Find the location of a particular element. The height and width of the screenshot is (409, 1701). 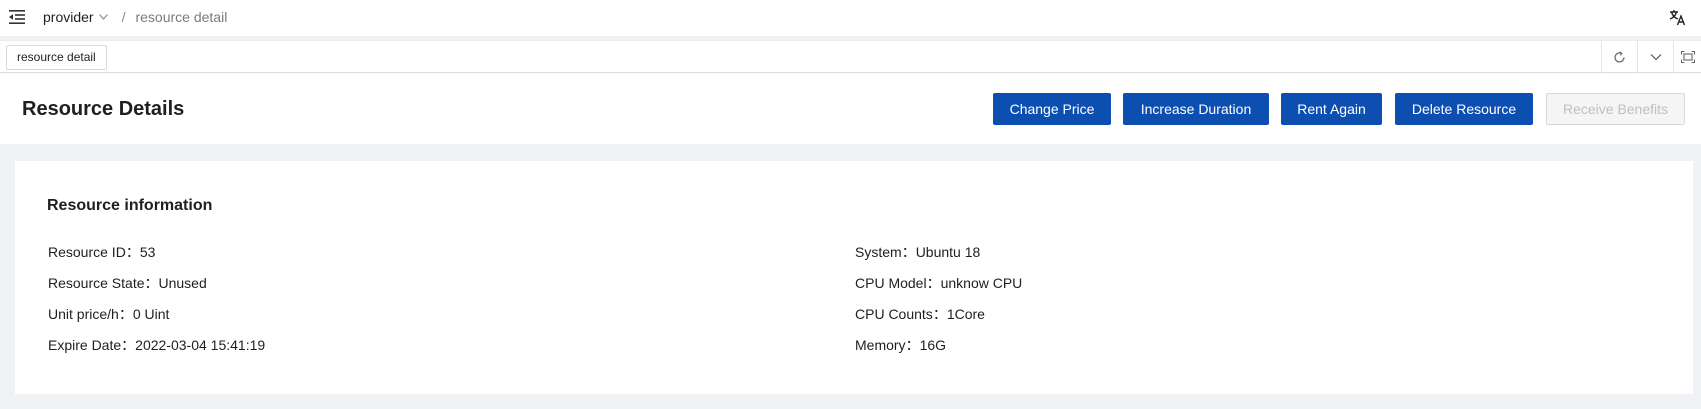

breadcrumb-provider-label: provider is located at coordinates (68, 17).